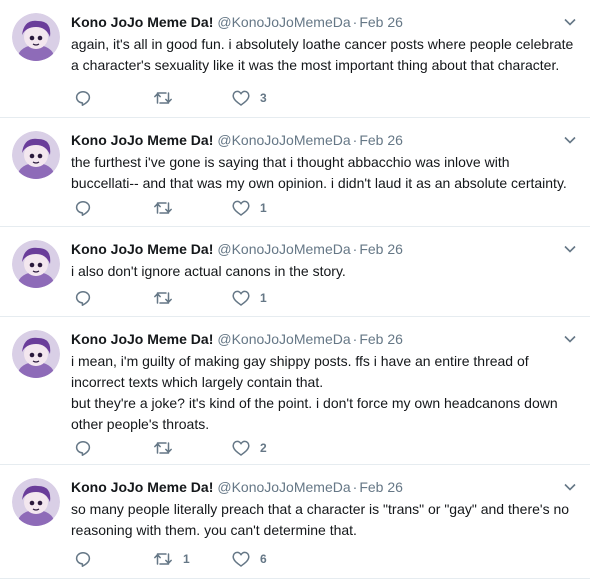 The height and width of the screenshot is (580, 590). I want to click on like-button: 3, so click(249, 98).